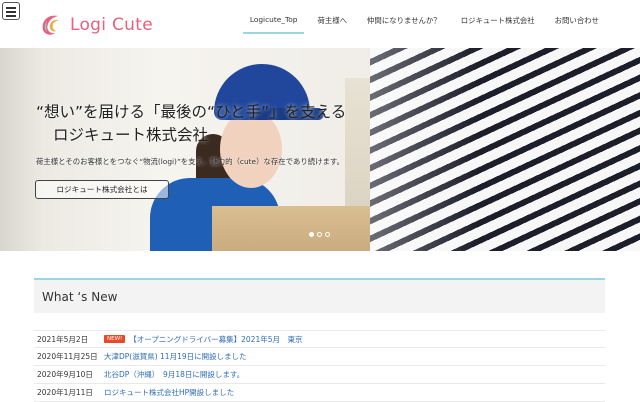  I want to click on news-date: 2020年11月25日, so click(67, 356).